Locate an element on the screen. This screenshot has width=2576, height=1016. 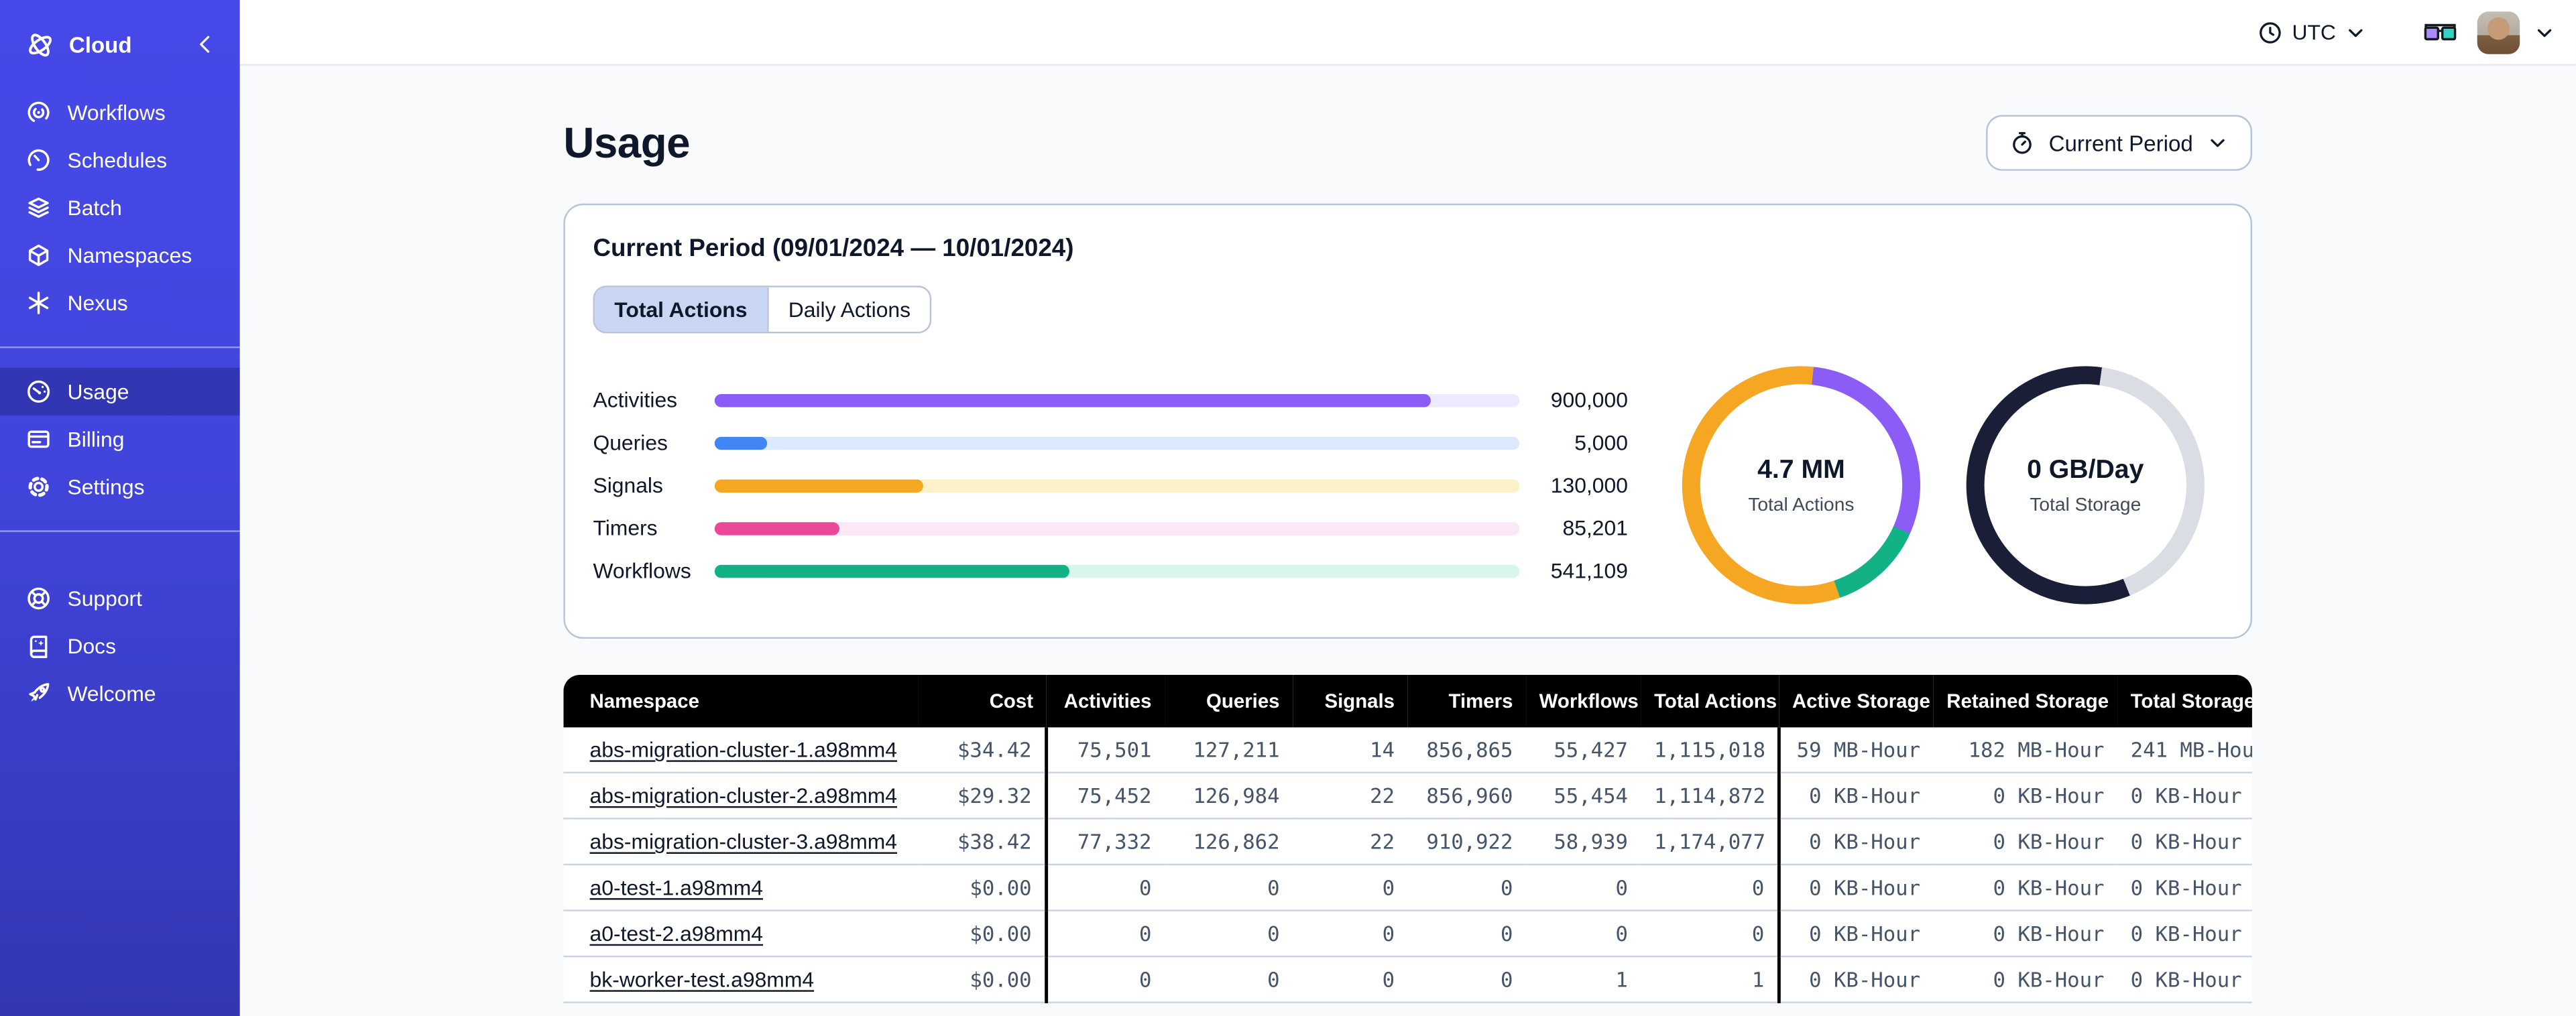
sidebar-item-settings: Settings is located at coordinates (120, 487).